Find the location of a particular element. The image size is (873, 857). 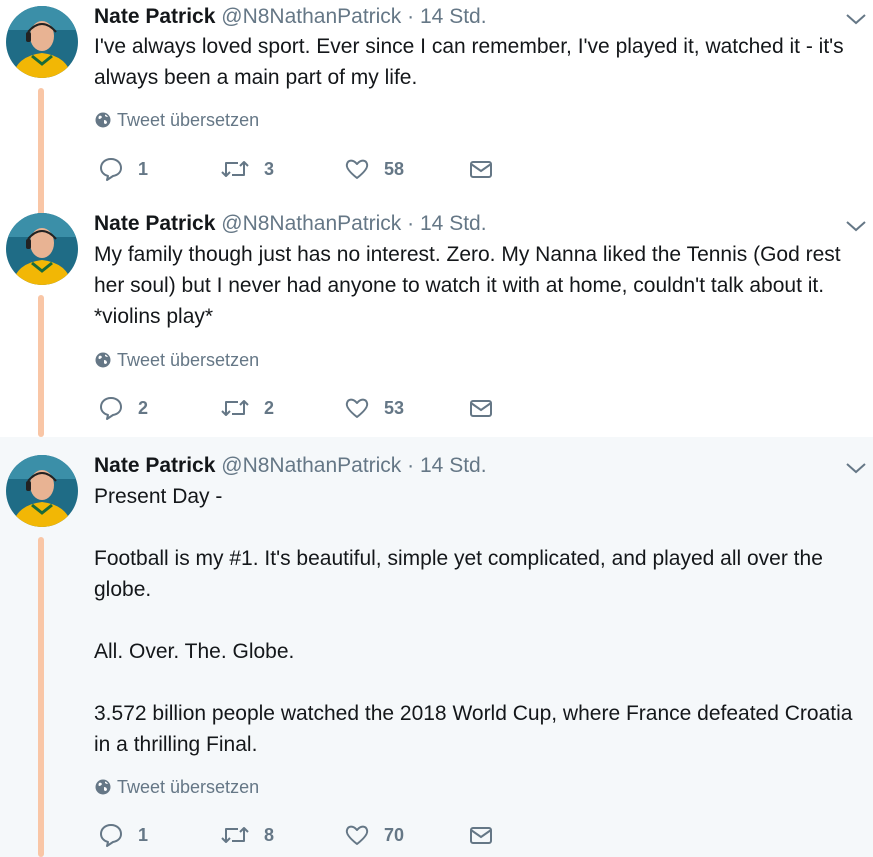

tweet-paragraph: All. Over. The. Globe. is located at coordinates (194, 651).